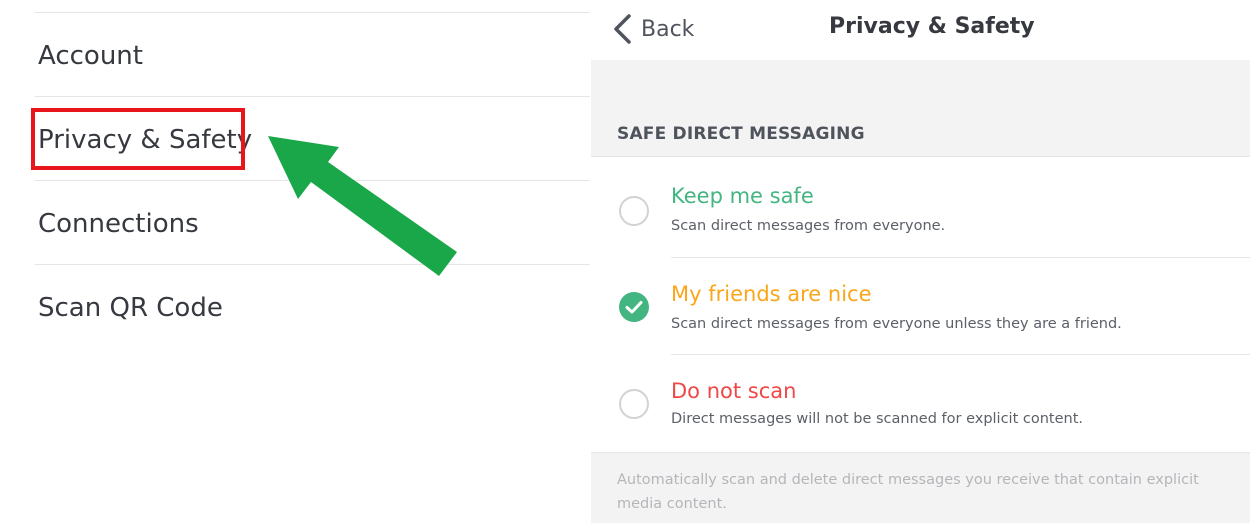 The width and height of the screenshot is (1250, 523). Describe the element at coordinates (668, 29) in the screenshot. I see `back-label: Back` at that location.